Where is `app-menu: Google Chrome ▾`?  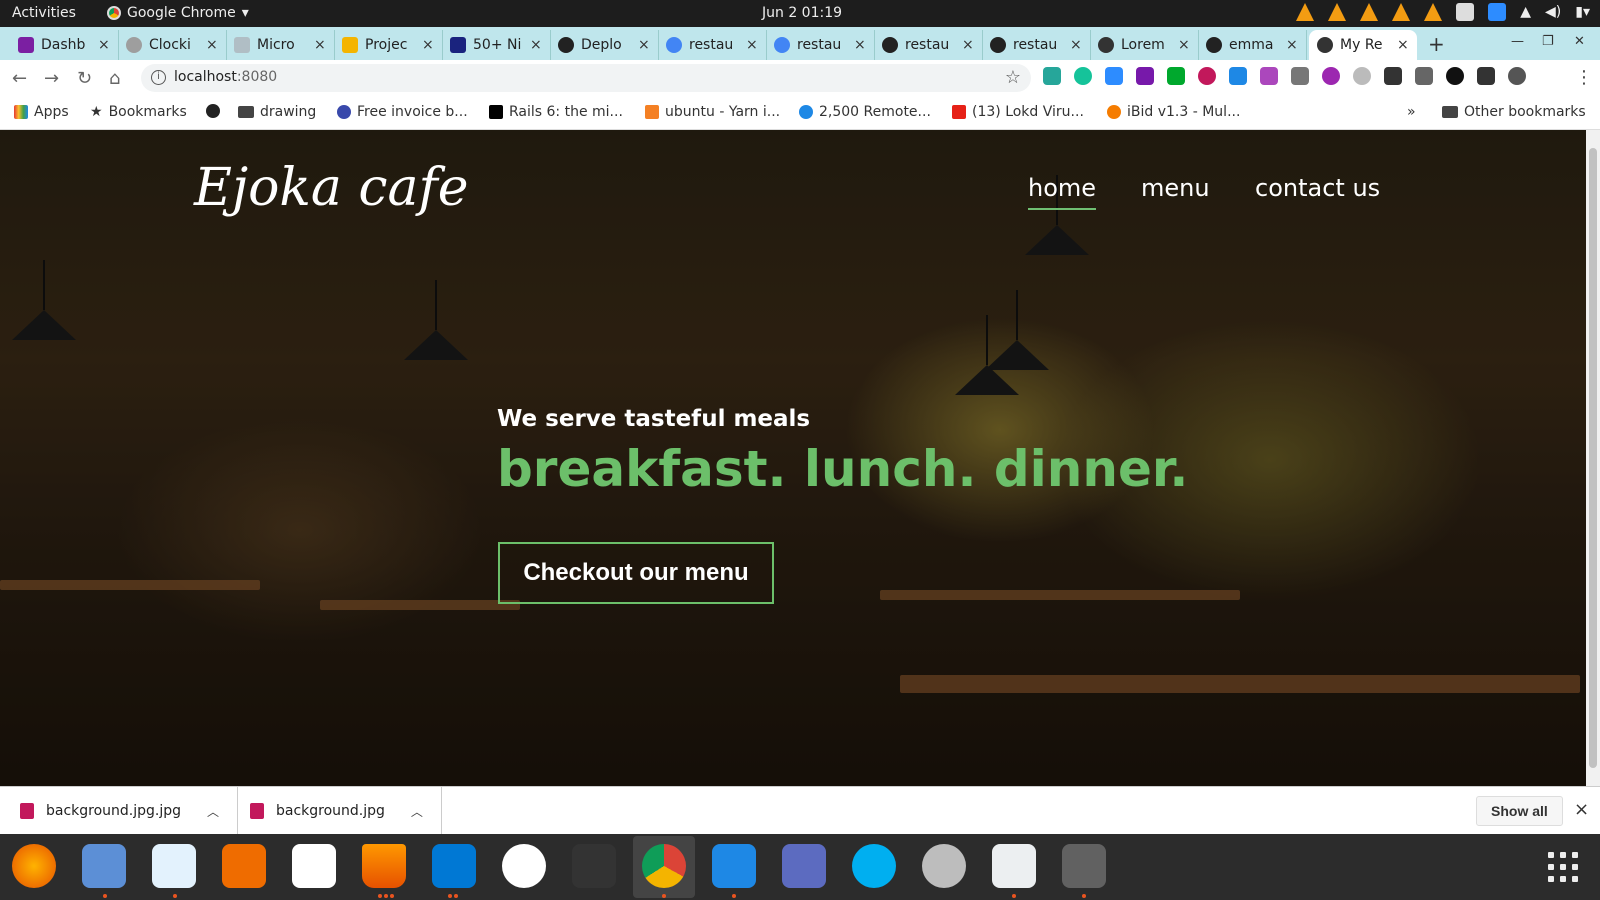
app-menu: Google Chrome ▾ is located at coordinates (178, 13).